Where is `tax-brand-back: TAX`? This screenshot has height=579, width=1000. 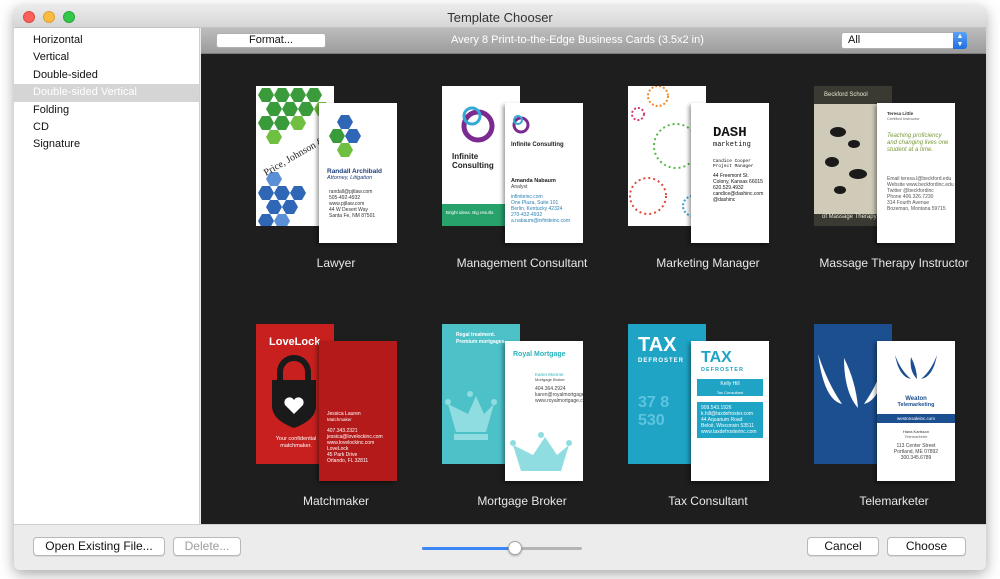 tax-brand-back: TAX is located at coordinates (657, 345).